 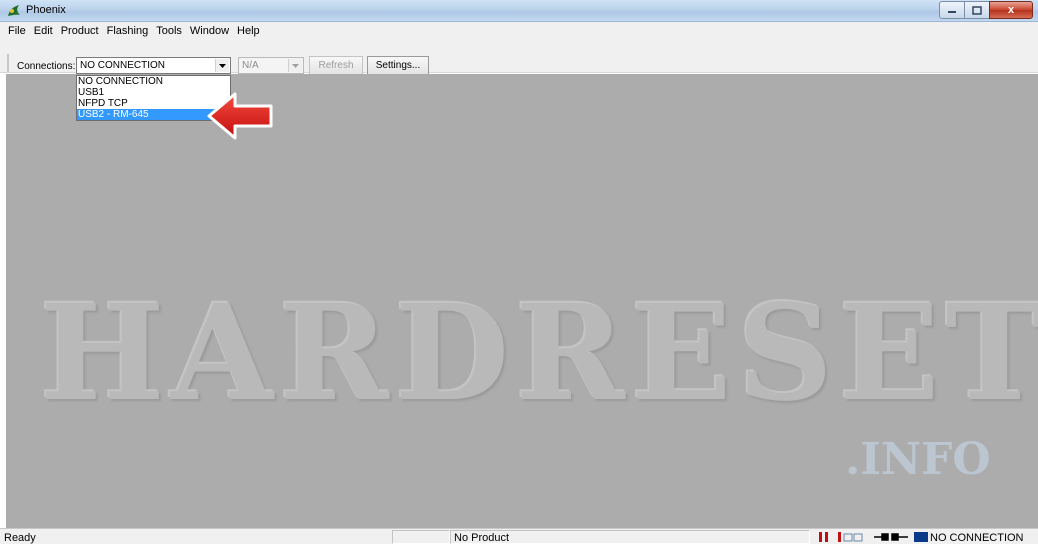 What do you see at coordinates (248, 31) in the screenshot?
I see `menu-help: Help` at bounding box center [248, 31].